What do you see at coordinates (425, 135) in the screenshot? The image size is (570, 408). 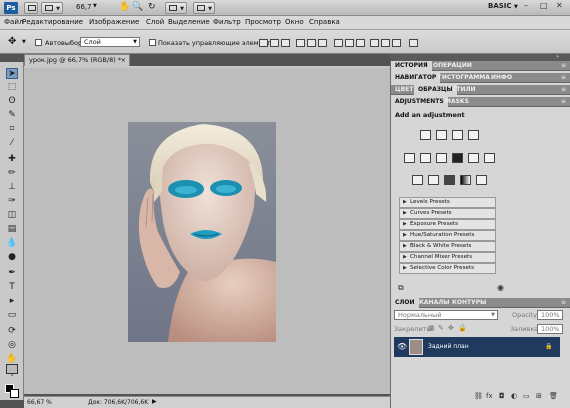 I see `brightness-contrast-icon` at bounding box center [425, 135].